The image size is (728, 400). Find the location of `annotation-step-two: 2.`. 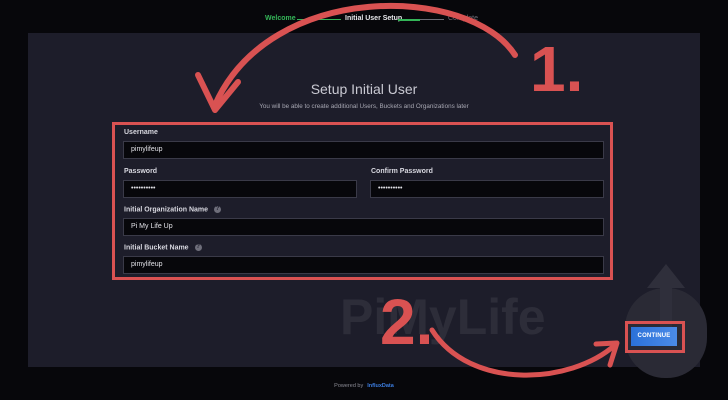

annotation-step-two: 2. is located at coordinates (407, 322).